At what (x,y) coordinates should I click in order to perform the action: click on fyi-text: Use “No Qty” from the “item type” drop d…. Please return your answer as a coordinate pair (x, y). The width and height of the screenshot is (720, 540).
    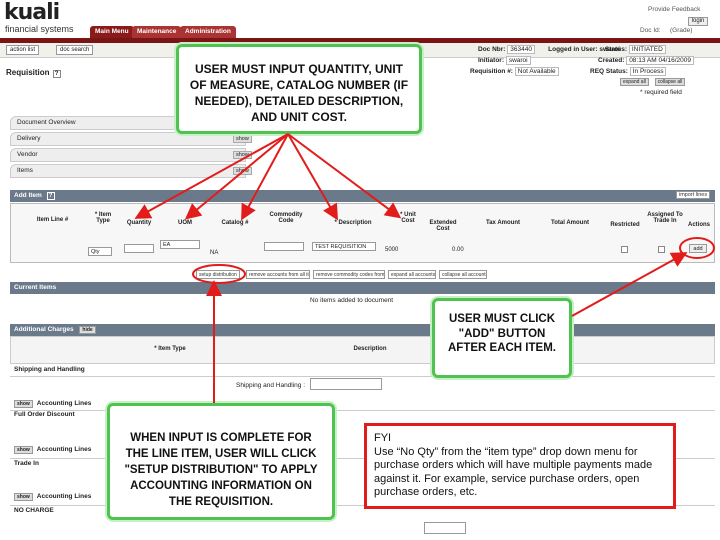
    Looking at the image, I should click on (513, 472).